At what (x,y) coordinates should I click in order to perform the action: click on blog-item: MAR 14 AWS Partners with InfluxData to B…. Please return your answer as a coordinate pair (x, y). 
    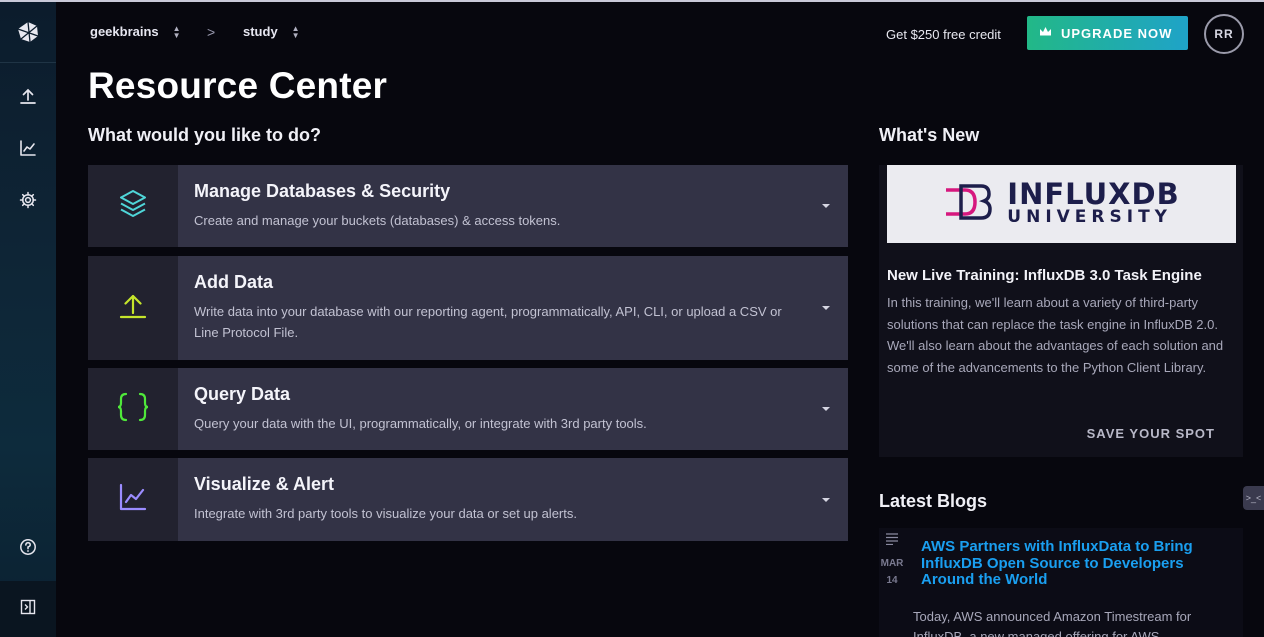
    Looking at the image, I should click on (1061, 582).